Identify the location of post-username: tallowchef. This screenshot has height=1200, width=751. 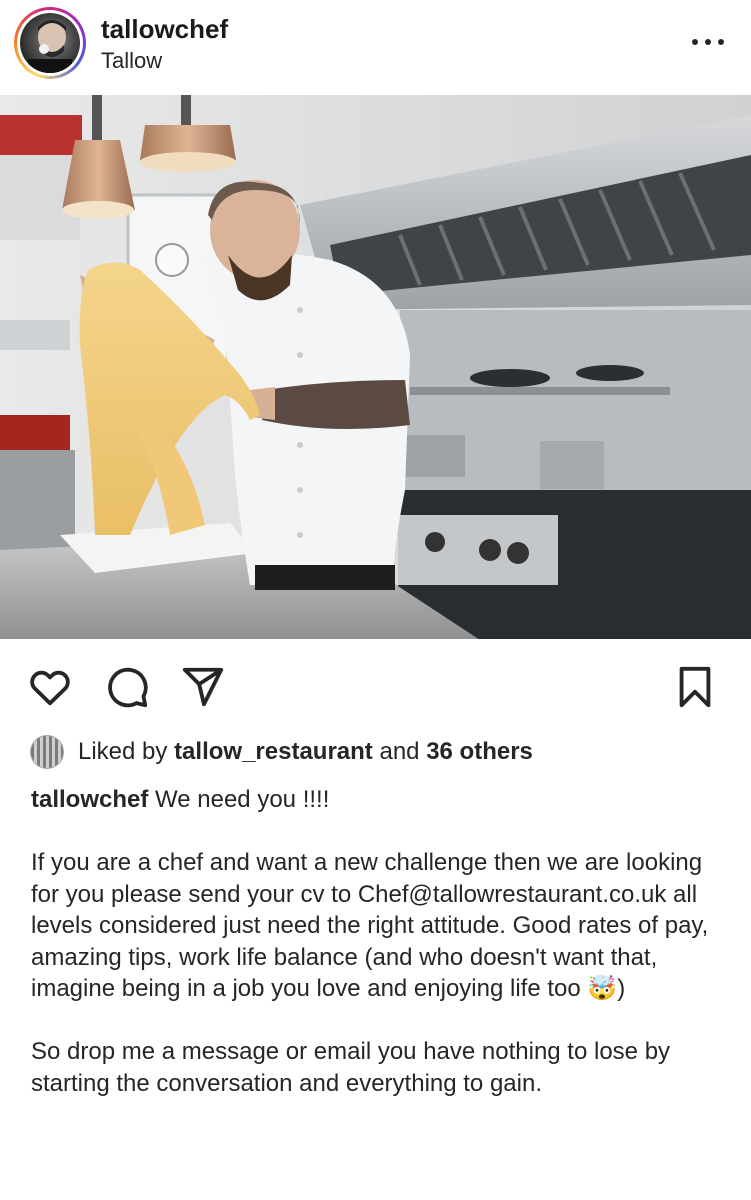
(164, 29).